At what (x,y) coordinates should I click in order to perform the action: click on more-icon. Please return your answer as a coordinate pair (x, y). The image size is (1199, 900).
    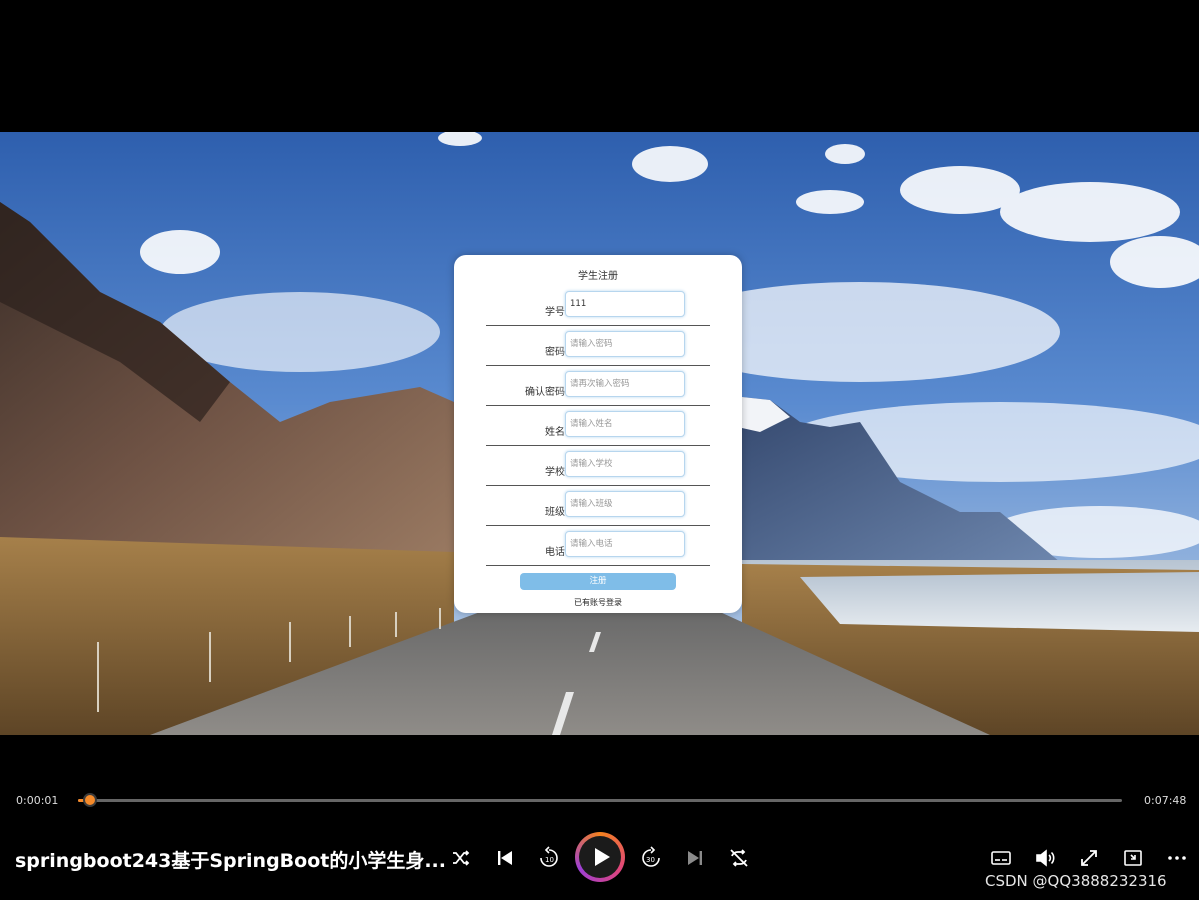
    Looking at the image, I should click on (1177, 858).